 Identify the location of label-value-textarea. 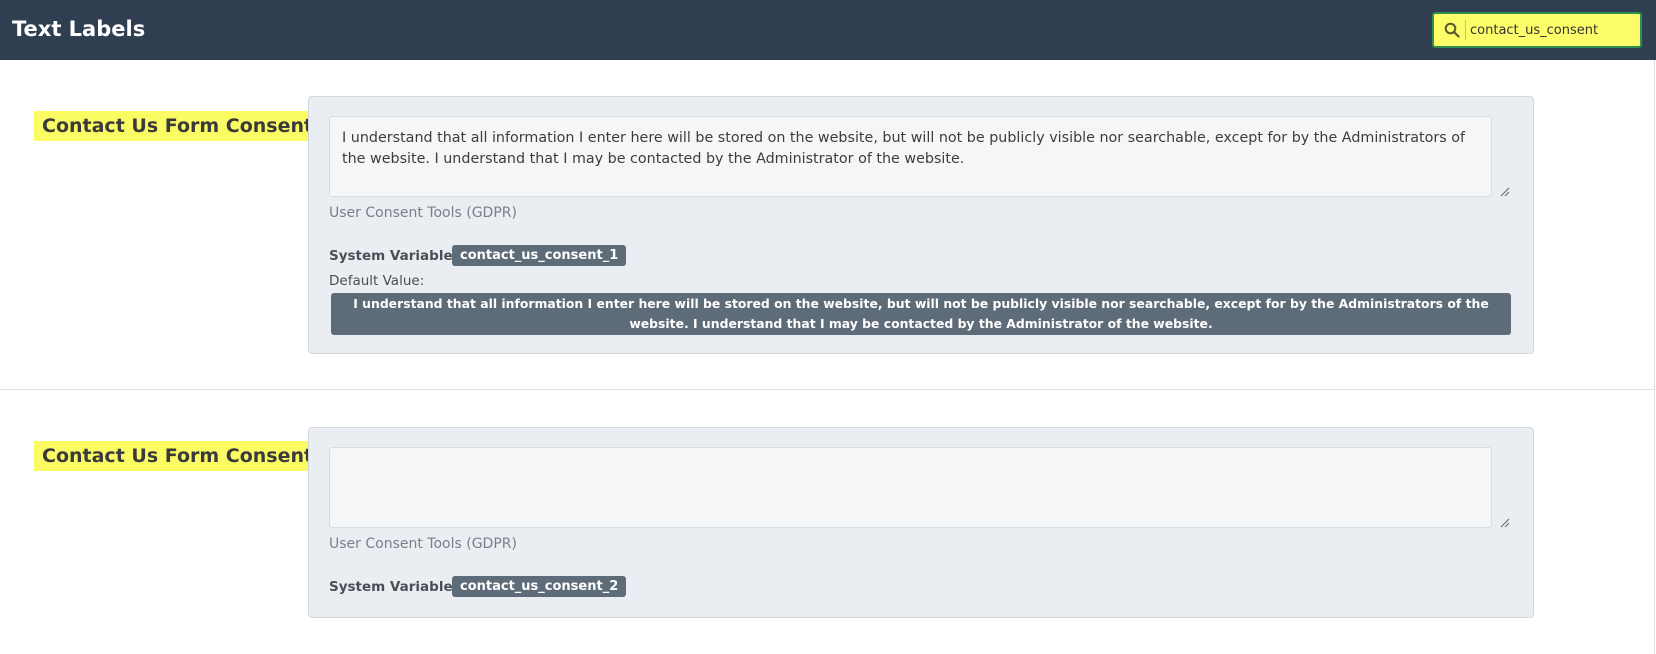
(910, 487).